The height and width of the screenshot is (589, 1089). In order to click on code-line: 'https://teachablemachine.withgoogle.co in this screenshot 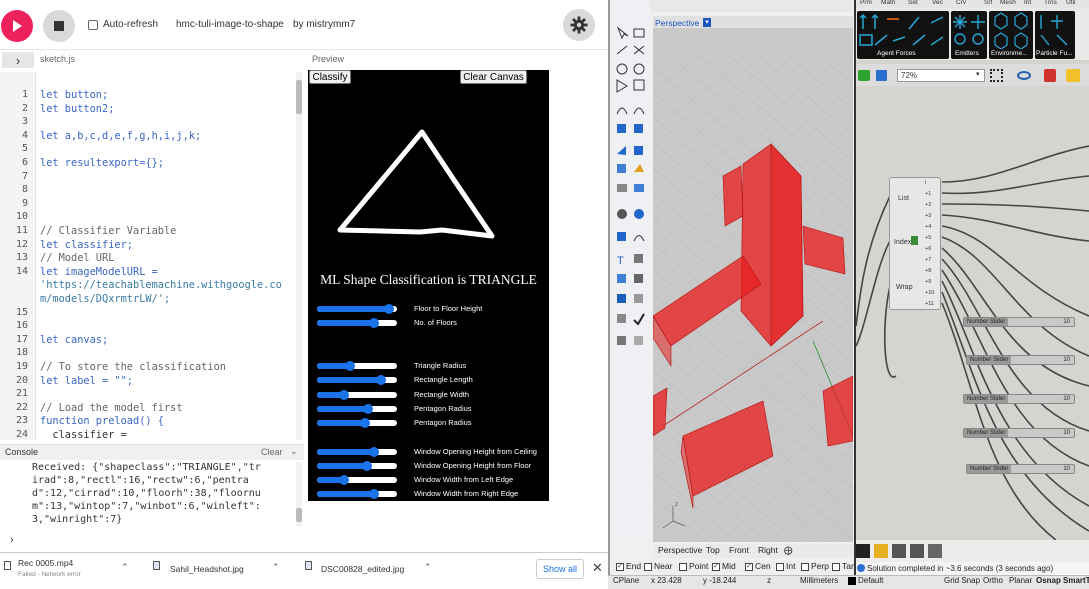, I will do `click(161, 285)`.